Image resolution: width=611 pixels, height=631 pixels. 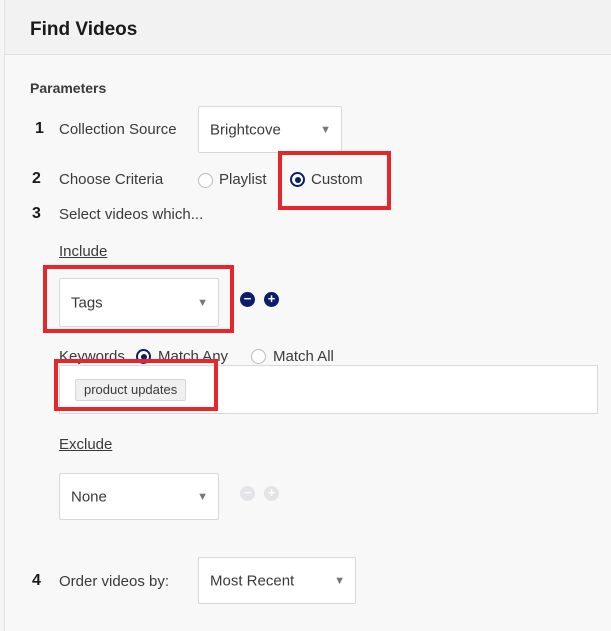 I want to click on step-2-number: 2, so click(x=36, y=178).